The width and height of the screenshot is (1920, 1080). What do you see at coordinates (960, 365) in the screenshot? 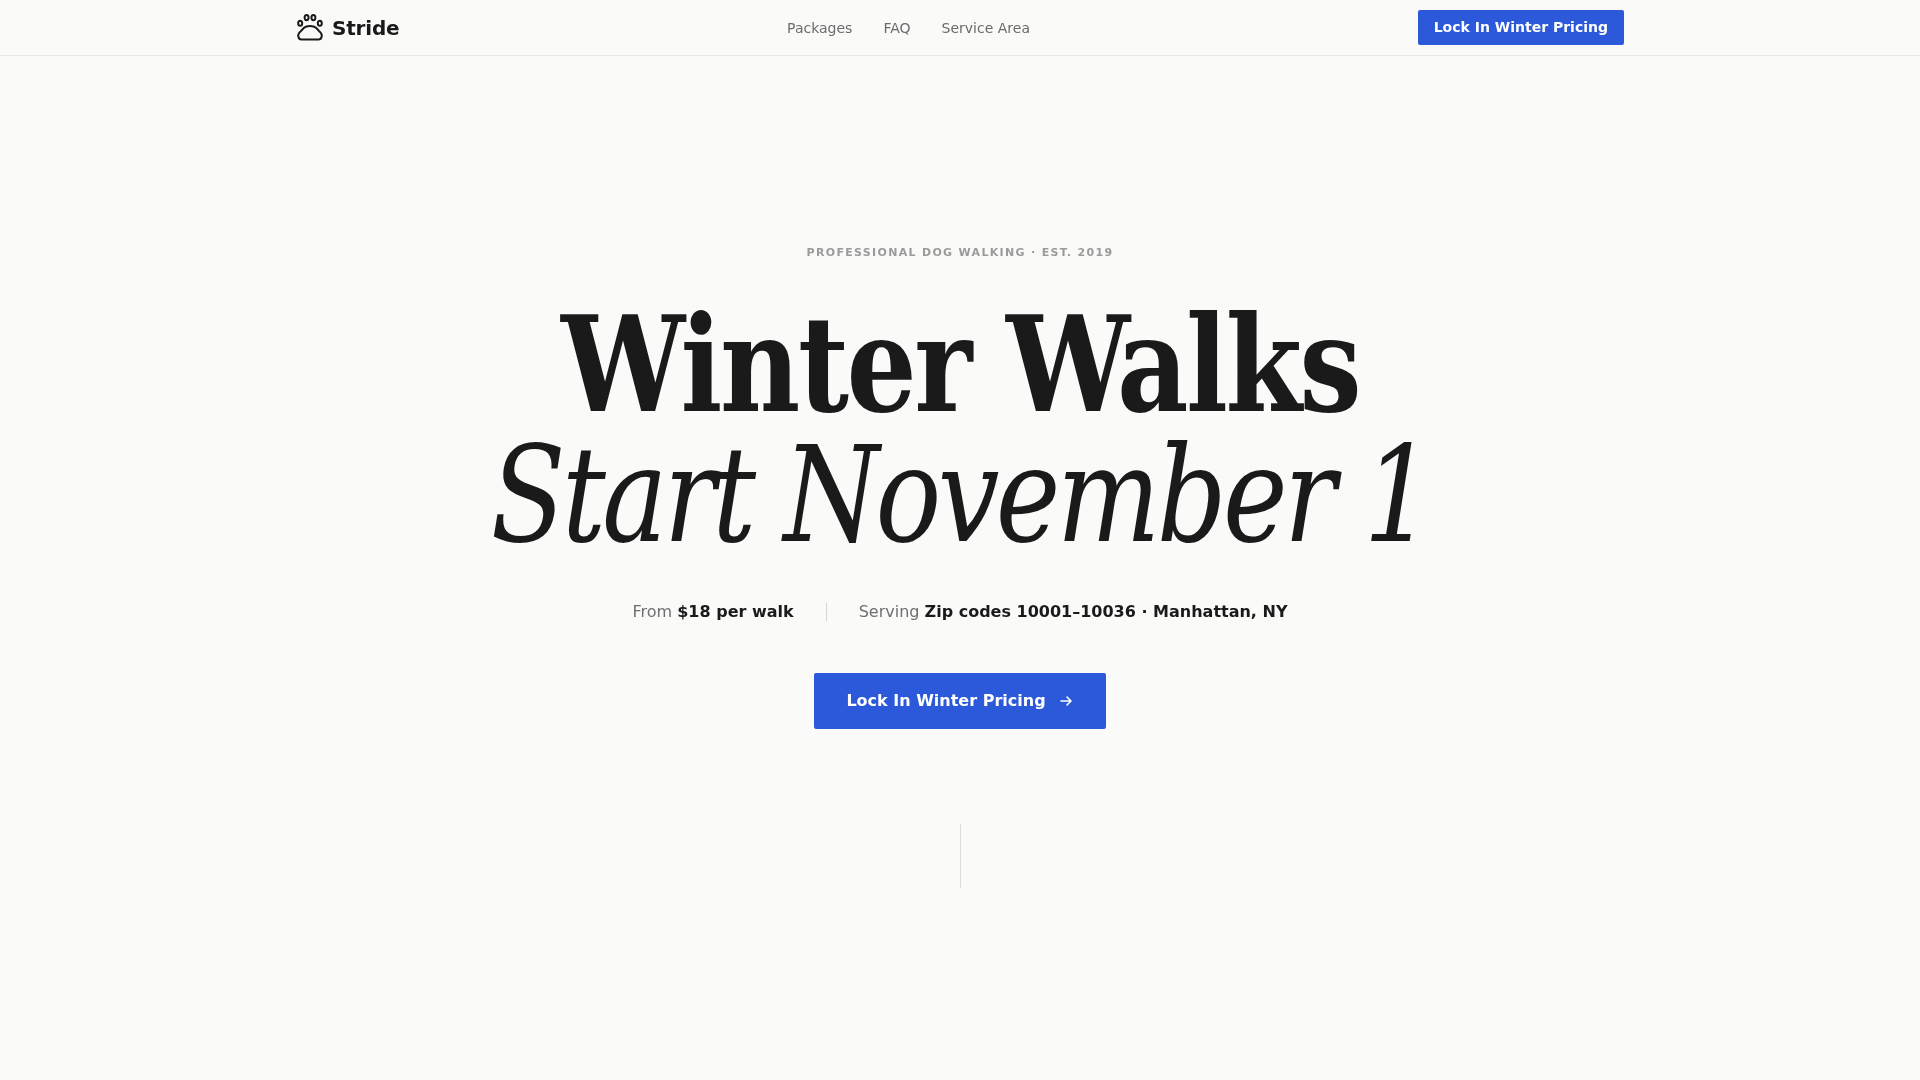
I see `headline-line: Winter Walks` at bounding box center [960, 365].